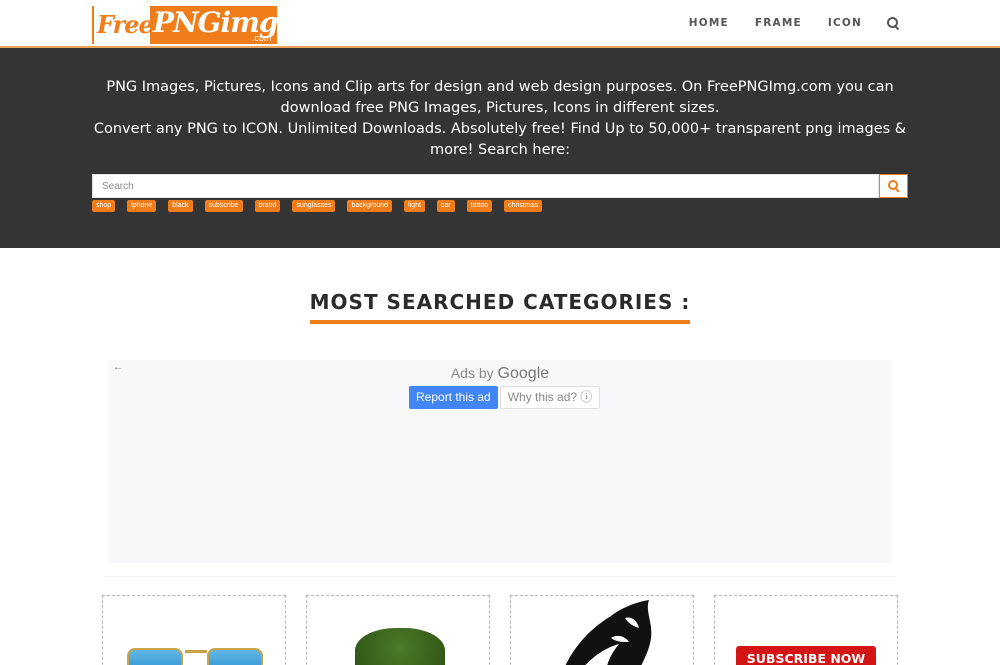  I want to click on tag-christmas: christmas, so click(523, 206).